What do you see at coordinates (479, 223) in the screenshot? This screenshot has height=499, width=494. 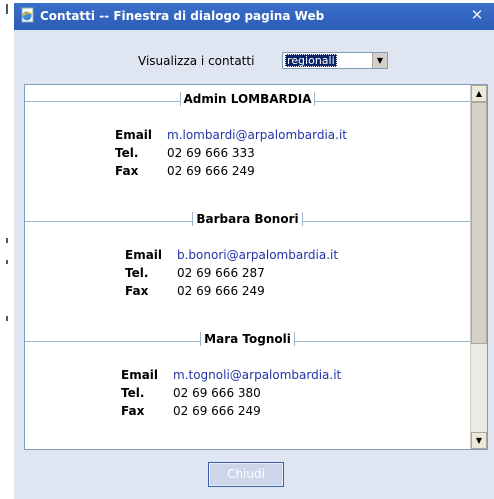 I see `scrollbar-thumb` at bounding box center [479, 223].